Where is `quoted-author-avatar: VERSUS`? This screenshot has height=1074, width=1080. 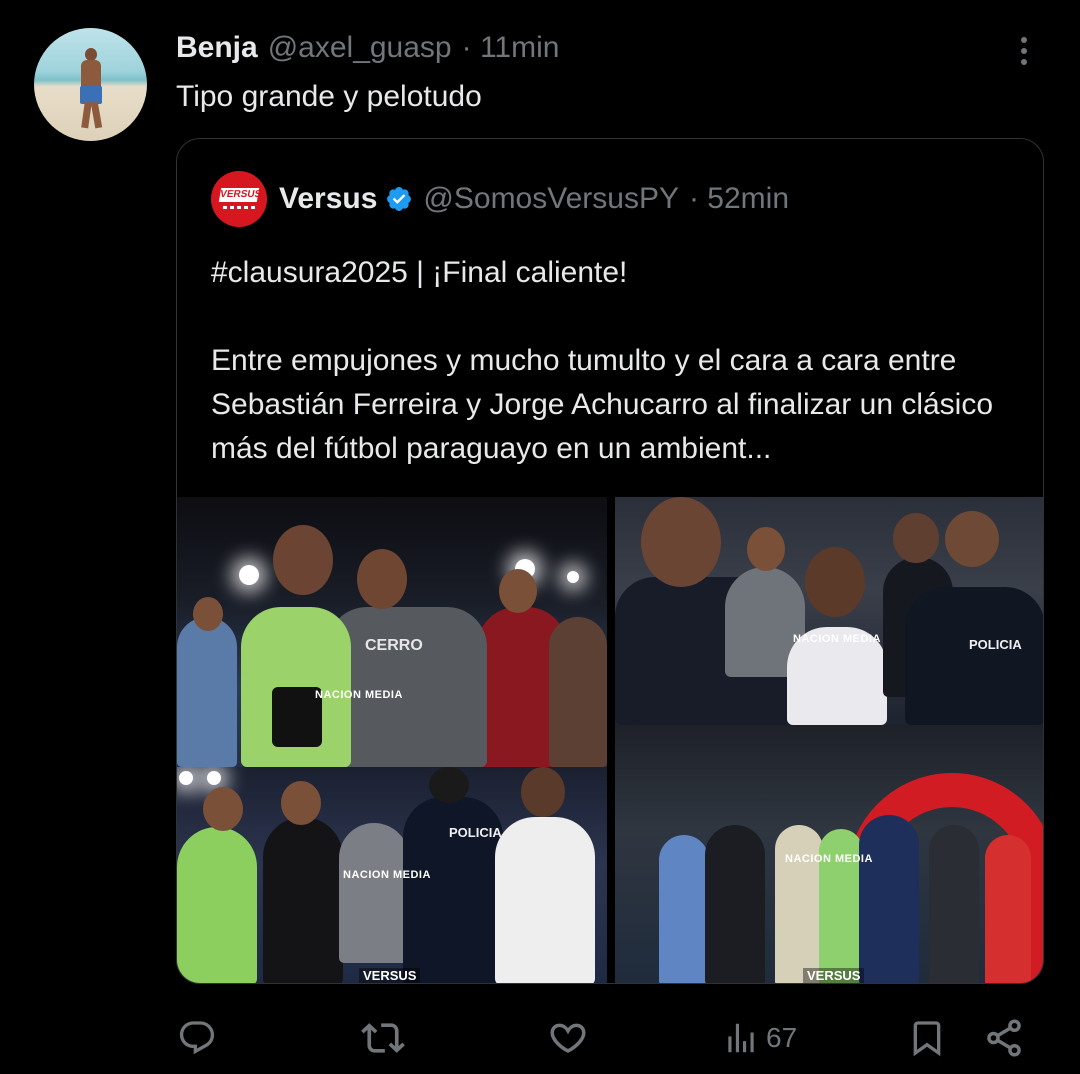
quoted-author-avatar: VERSUS is located at coordinates (239, 199).